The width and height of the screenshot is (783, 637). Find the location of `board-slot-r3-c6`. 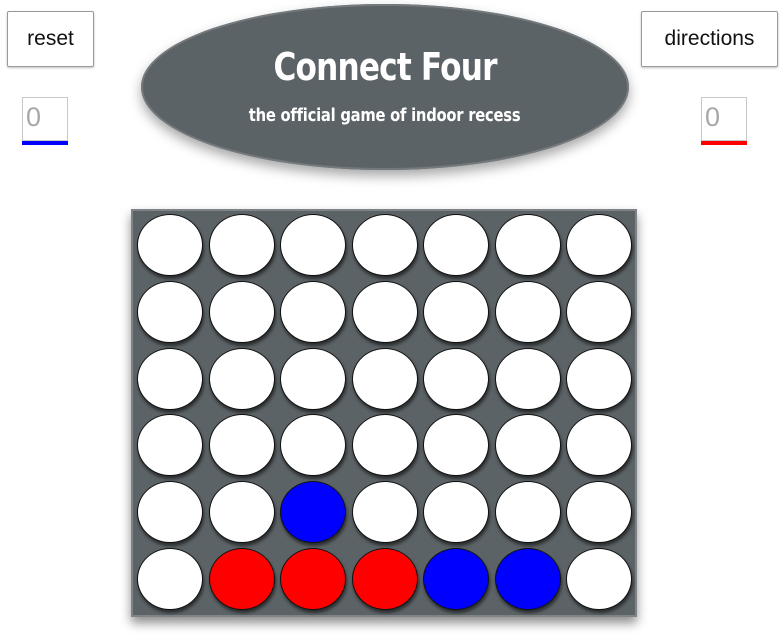

board-slot-r3-c6 is located at coordinates (527, 378).